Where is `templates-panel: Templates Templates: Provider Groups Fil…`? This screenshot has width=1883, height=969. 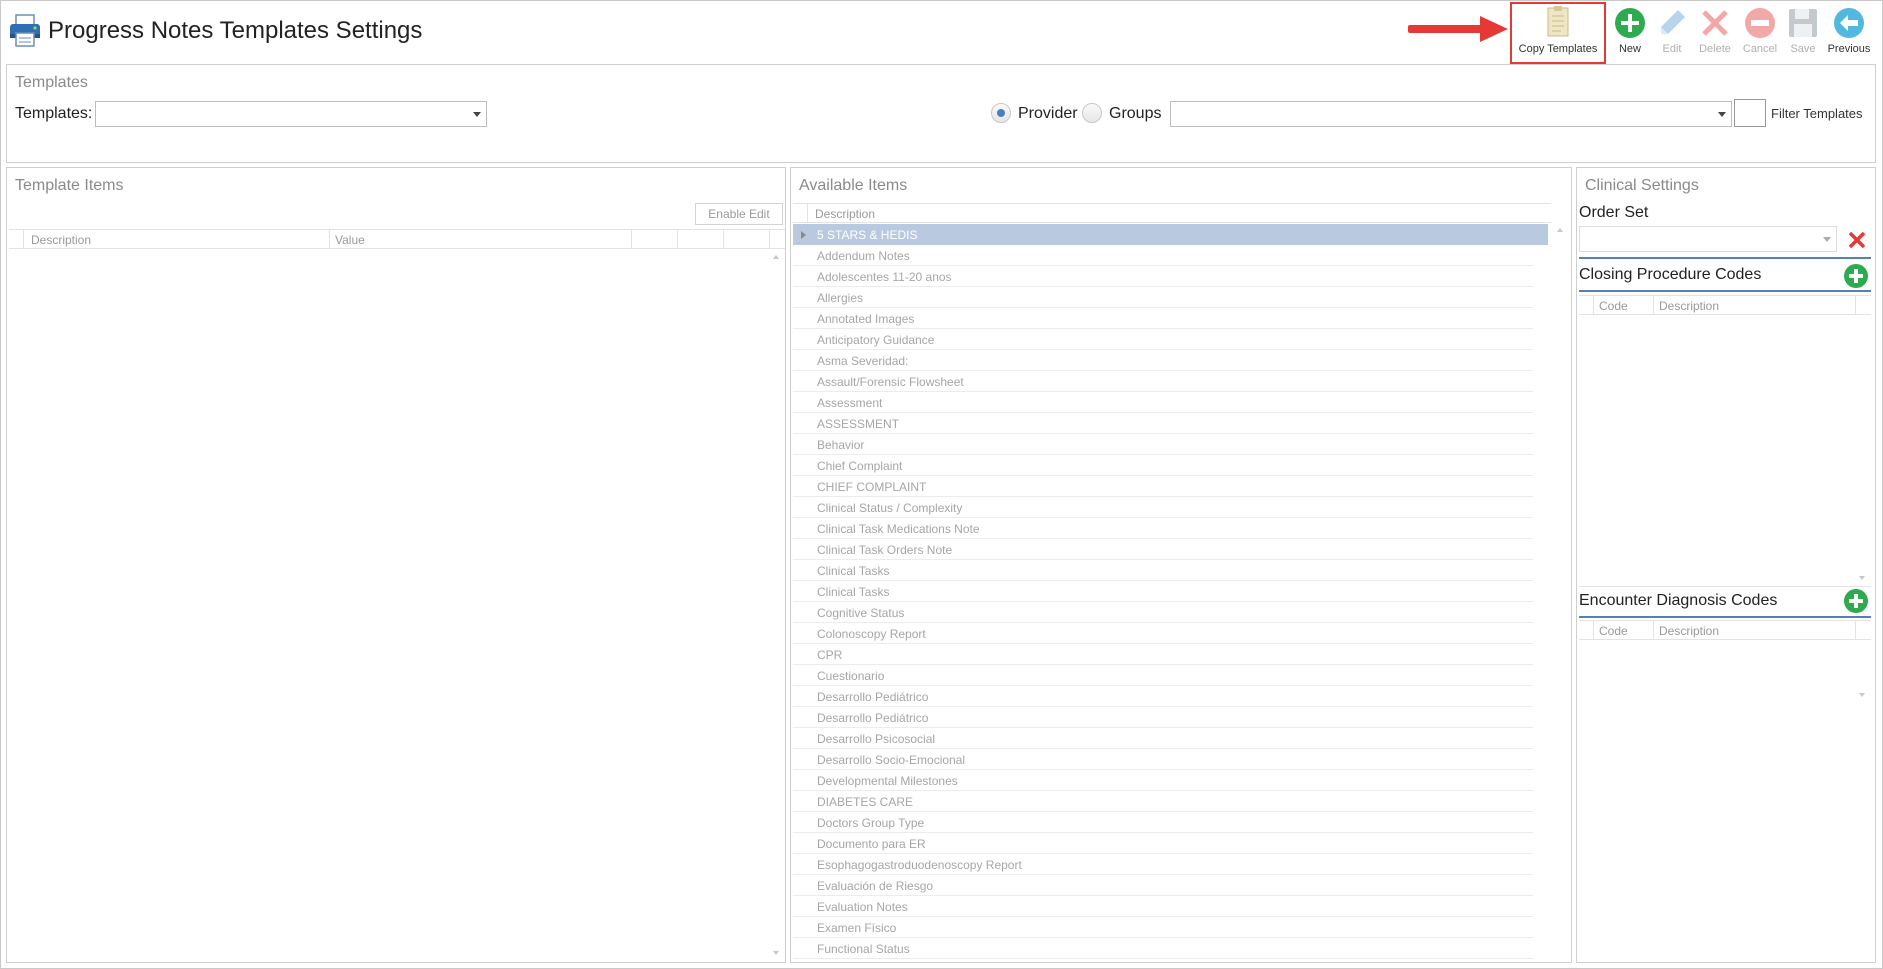
templates-panel: Templates Templates: Provider Groups Fil… is located at coordinates (941, 113).